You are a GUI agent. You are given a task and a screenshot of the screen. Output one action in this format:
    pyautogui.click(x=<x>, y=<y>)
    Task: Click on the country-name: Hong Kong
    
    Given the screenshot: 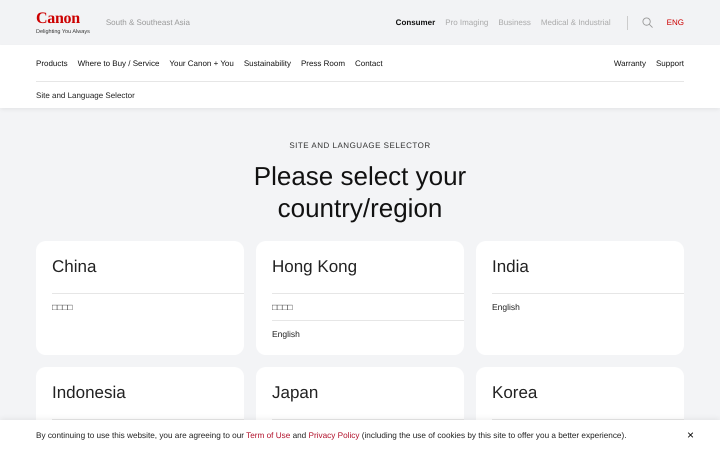 What is the action you would take?
    pyautogui.click(x=368, y=267)
    